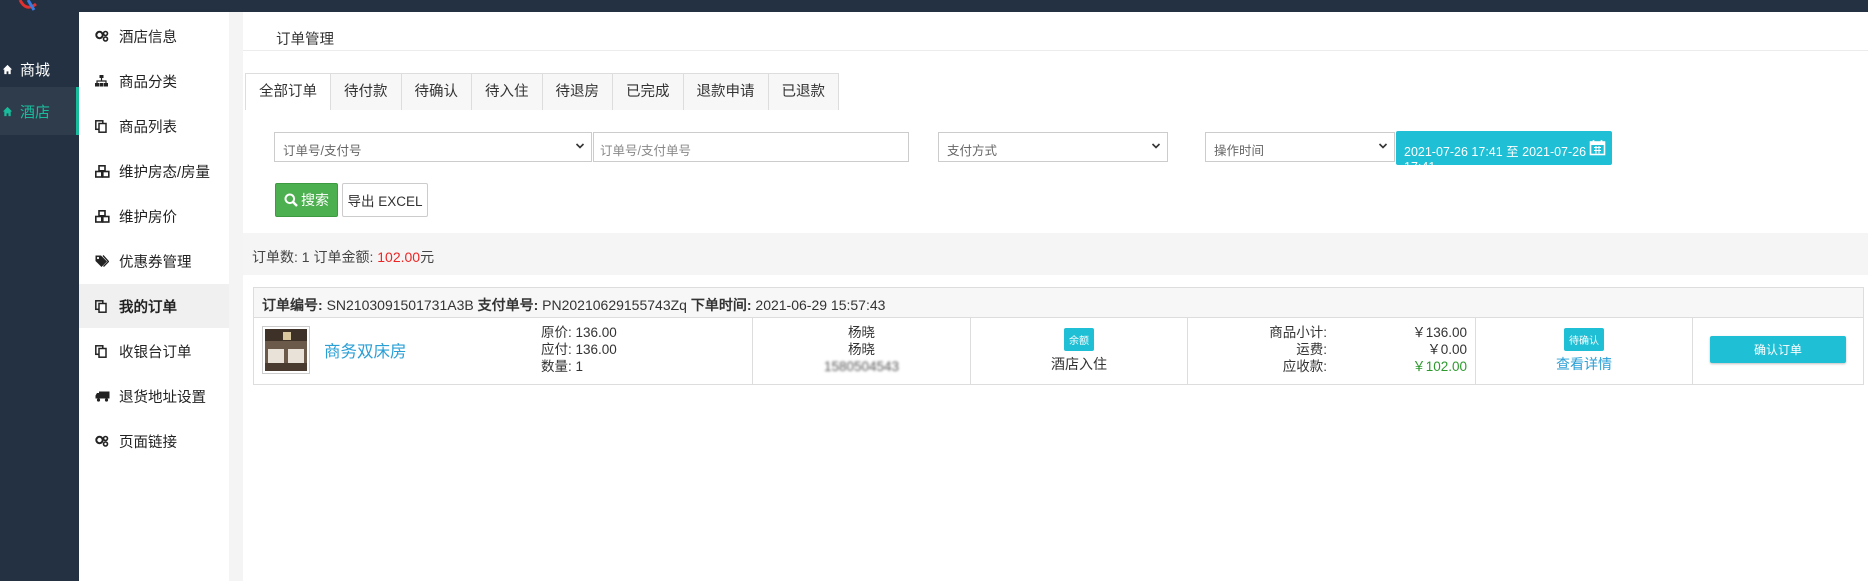 This screenshot has width=1868, height=581. I want to click on order-type-select: 订单号/支付号, so click(433, 147).